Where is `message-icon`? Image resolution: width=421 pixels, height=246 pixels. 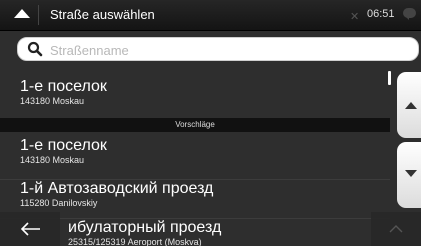
message-icon is located at coordinates (409, 14).